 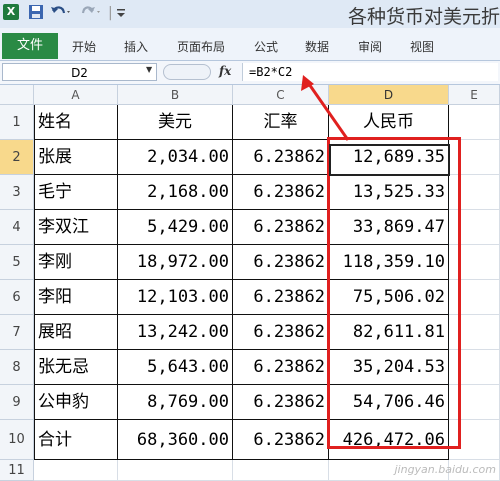 I want to click on annotation-arrow, so click(x=325, y=108).